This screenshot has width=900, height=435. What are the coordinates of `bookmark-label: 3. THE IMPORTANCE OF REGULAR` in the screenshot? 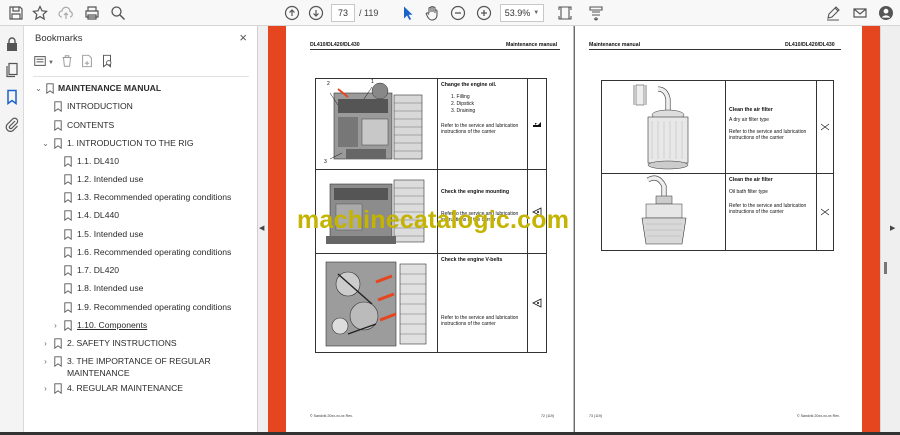 It's located at (139, 361).